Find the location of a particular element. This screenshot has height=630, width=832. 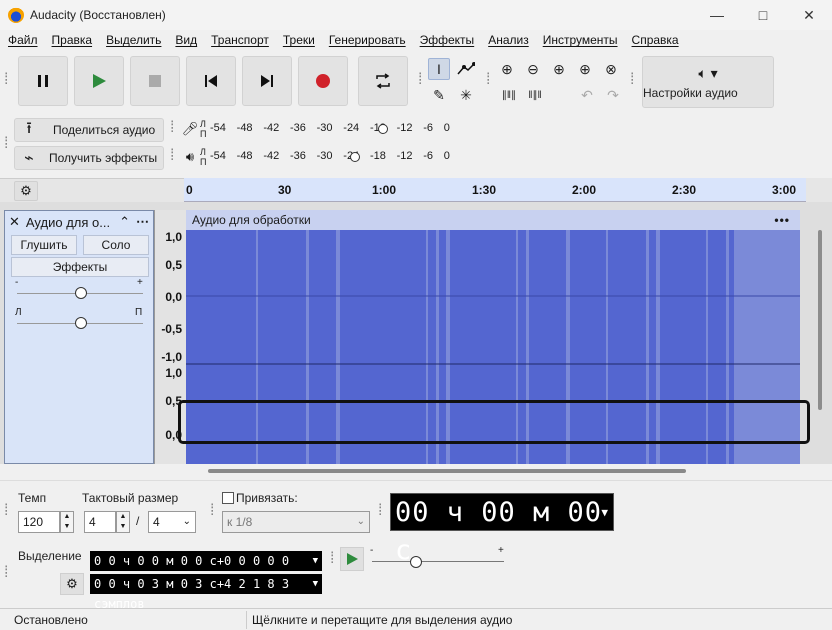

menu-select: Выделить is located at coordinates (133, 40).